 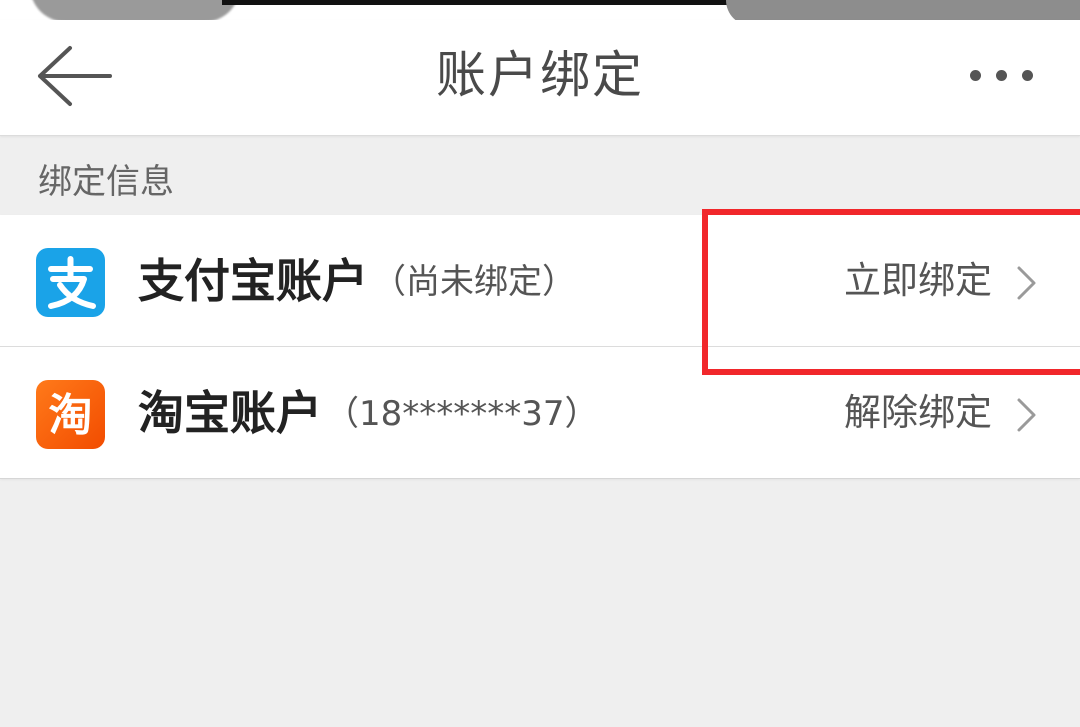 I want to click on account-status: （18*******37）, so click(x=462, y=414).